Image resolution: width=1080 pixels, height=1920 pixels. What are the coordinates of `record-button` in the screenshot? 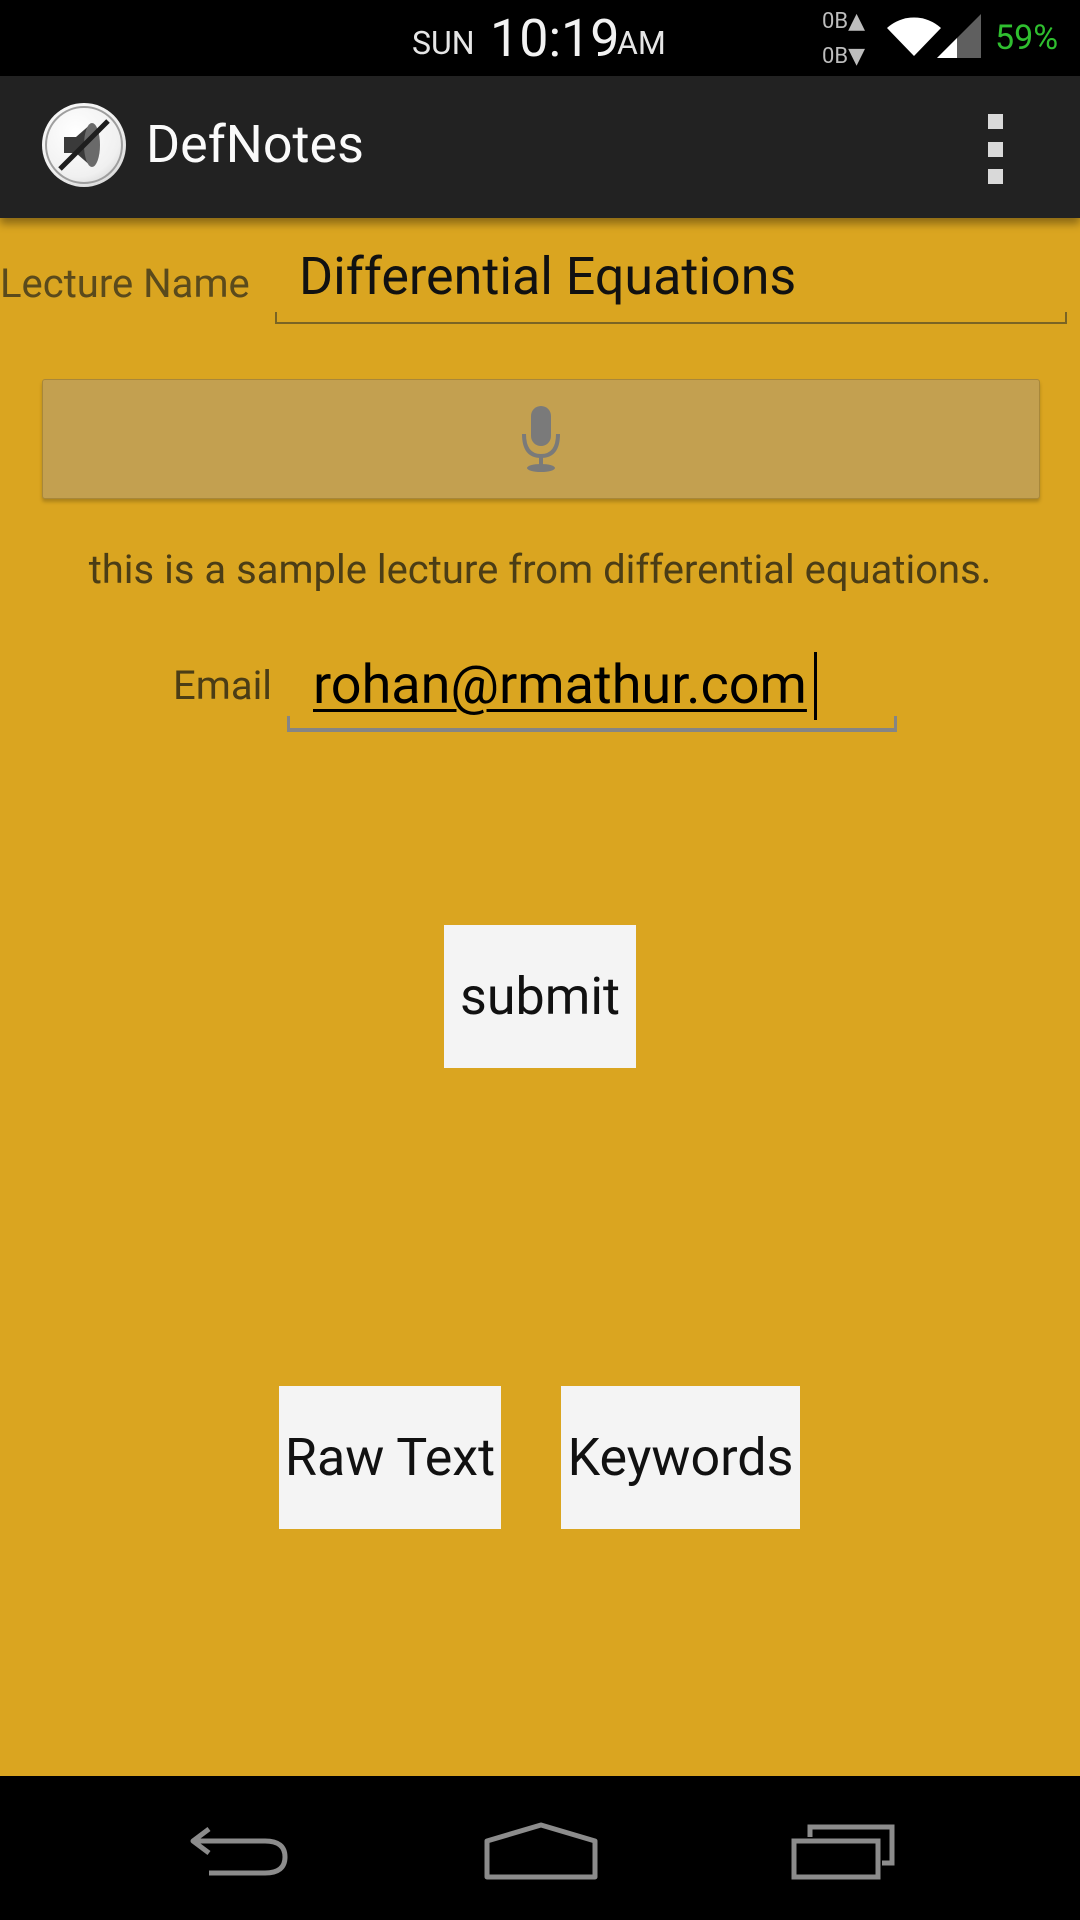 It's located at (541, 439).